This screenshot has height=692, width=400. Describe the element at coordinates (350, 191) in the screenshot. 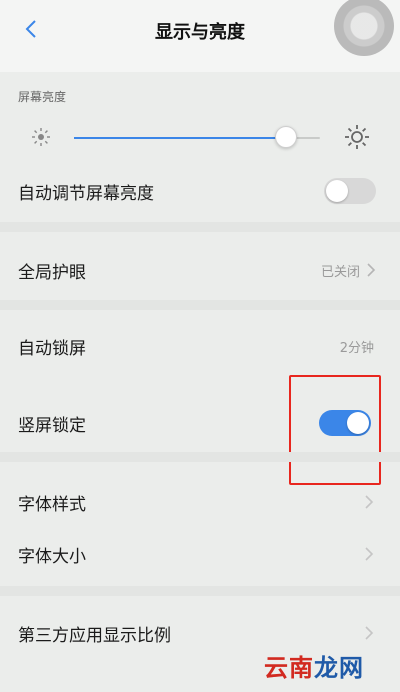

I see `auto-brightness-toggle` at that location.